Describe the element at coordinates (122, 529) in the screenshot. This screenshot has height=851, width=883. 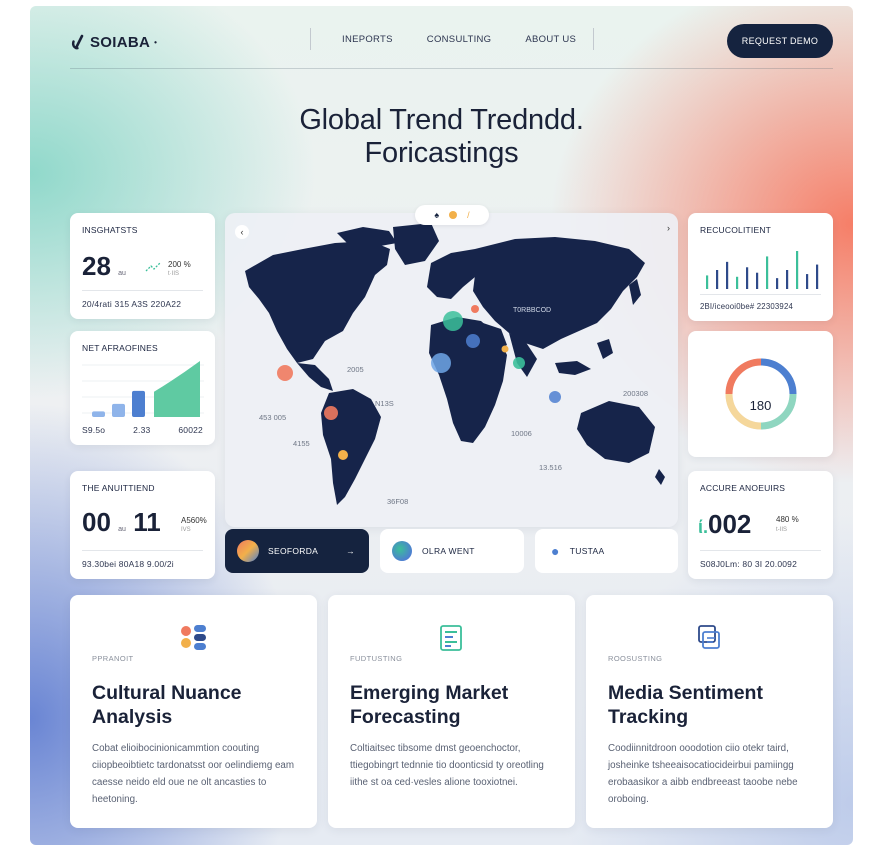
I see `trend-unit: au` at that location.